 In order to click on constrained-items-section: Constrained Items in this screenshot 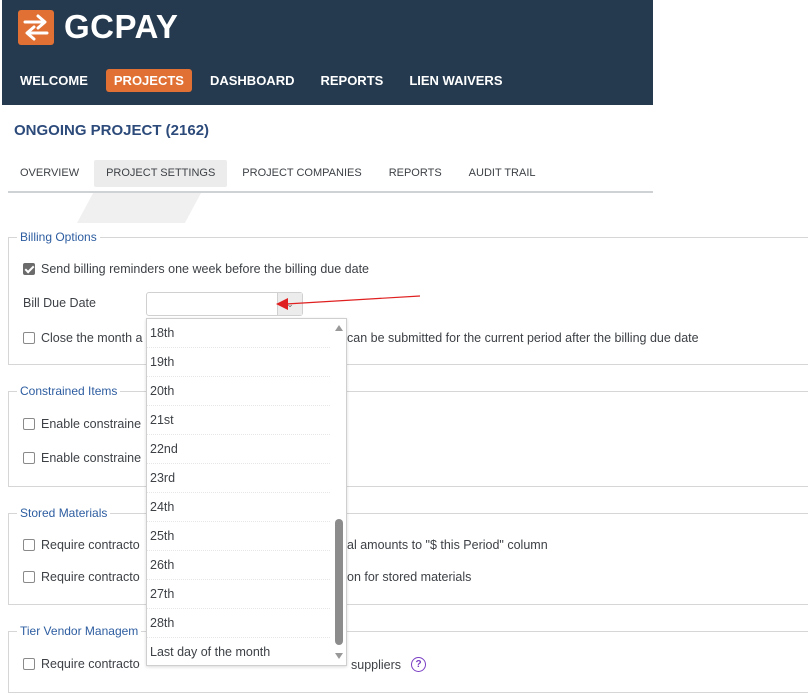, I will do `click(408, 435)`.